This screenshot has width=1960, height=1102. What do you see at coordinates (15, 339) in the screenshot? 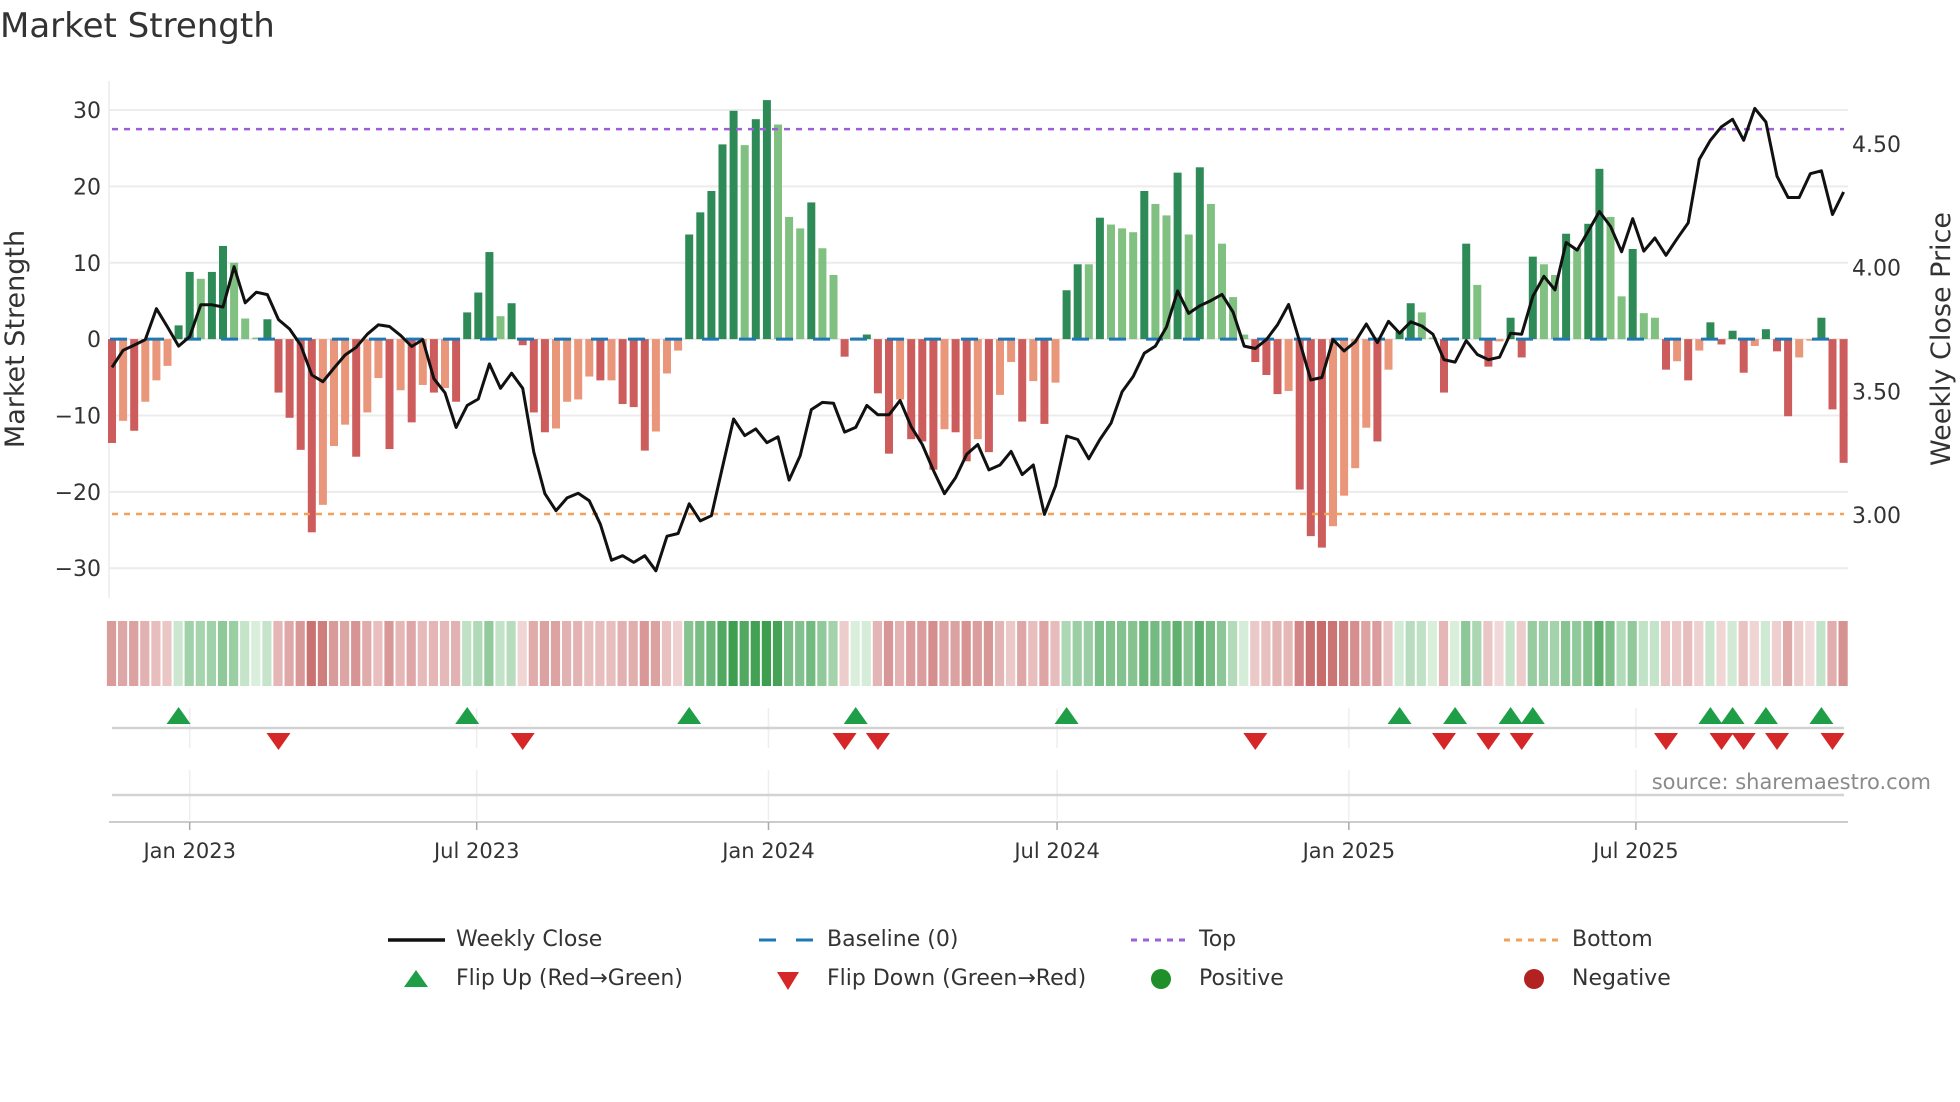
I see `y-axis-label: Market Strength` at bounding box center [15, 339].